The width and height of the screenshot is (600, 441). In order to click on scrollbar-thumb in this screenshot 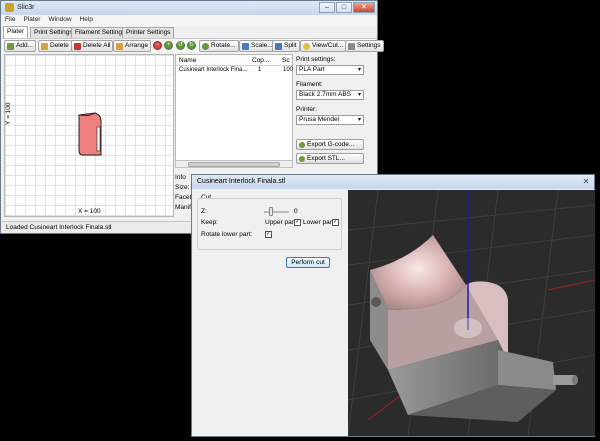, I will do `click(234, 164)`.